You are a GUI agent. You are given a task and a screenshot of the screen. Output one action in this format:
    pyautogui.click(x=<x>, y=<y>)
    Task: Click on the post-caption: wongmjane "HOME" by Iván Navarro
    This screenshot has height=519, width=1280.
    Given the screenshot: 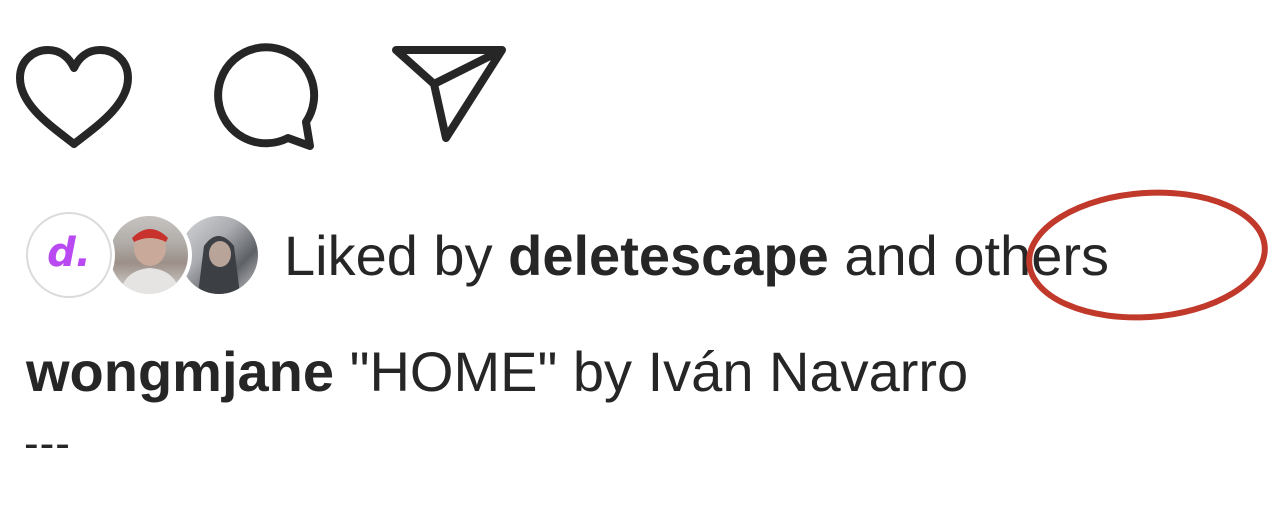 What is the action you would take?
    pyautogui.click(x=497, y=372)
    